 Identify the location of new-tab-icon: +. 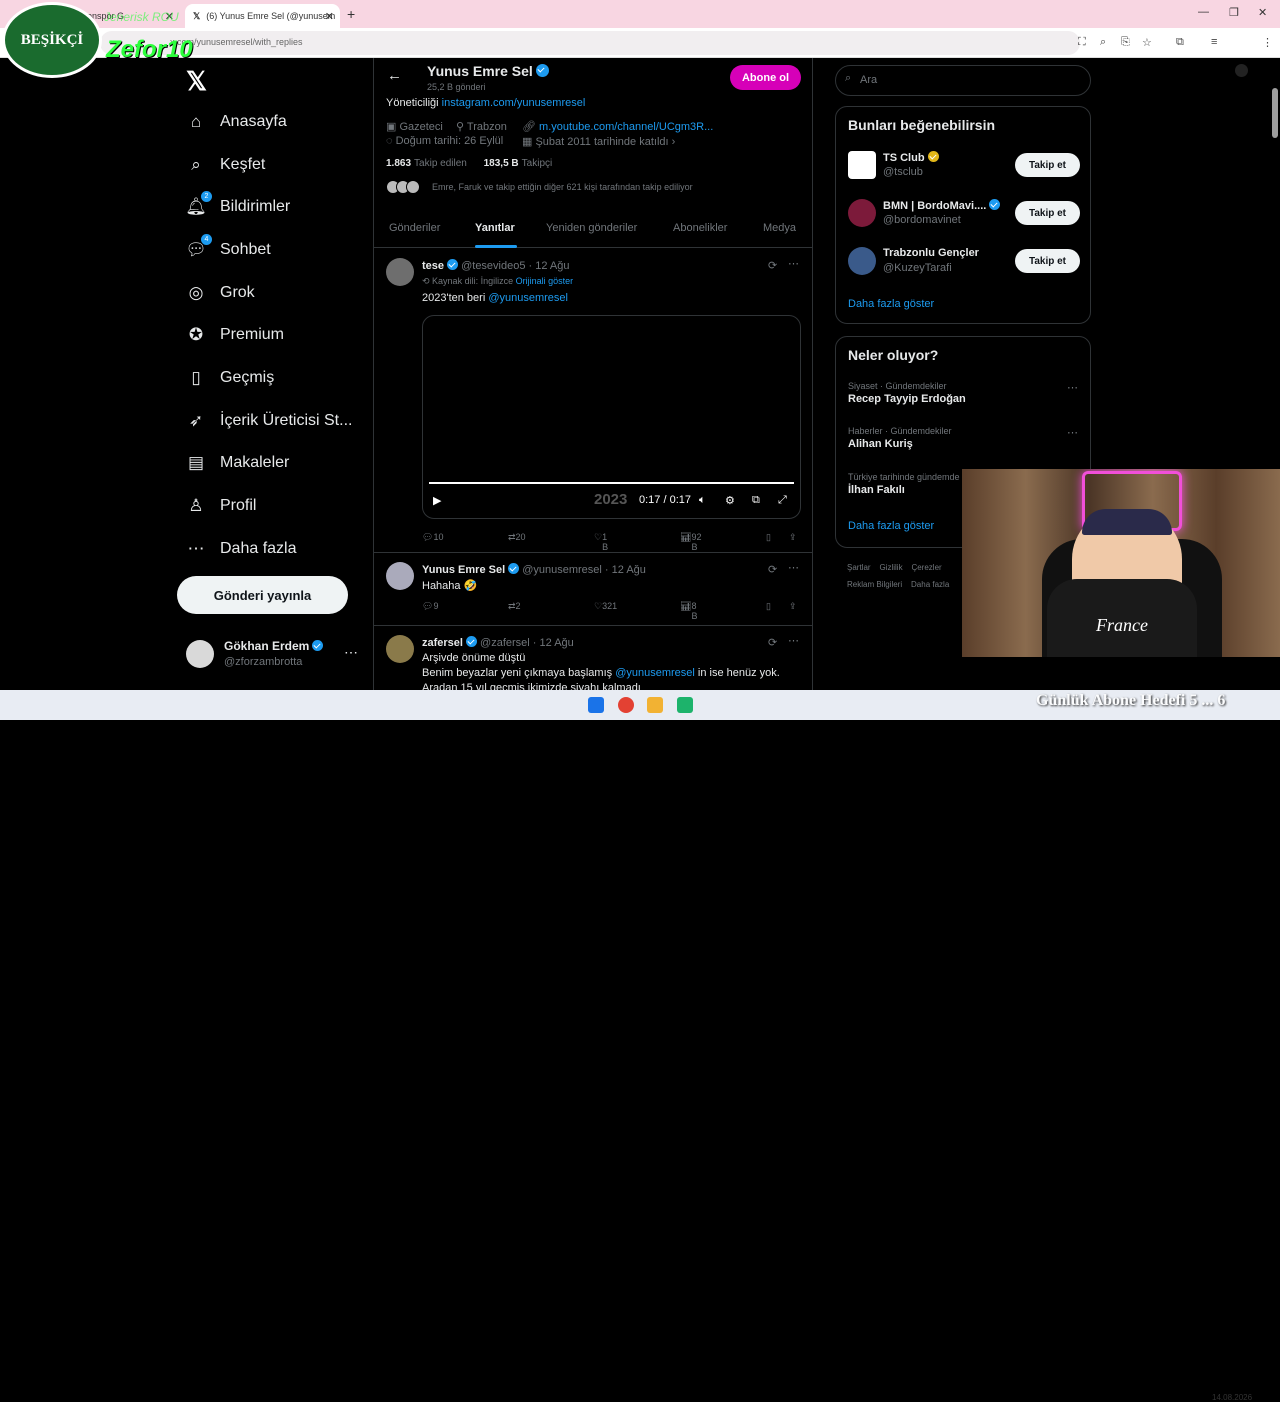
(351, 14).